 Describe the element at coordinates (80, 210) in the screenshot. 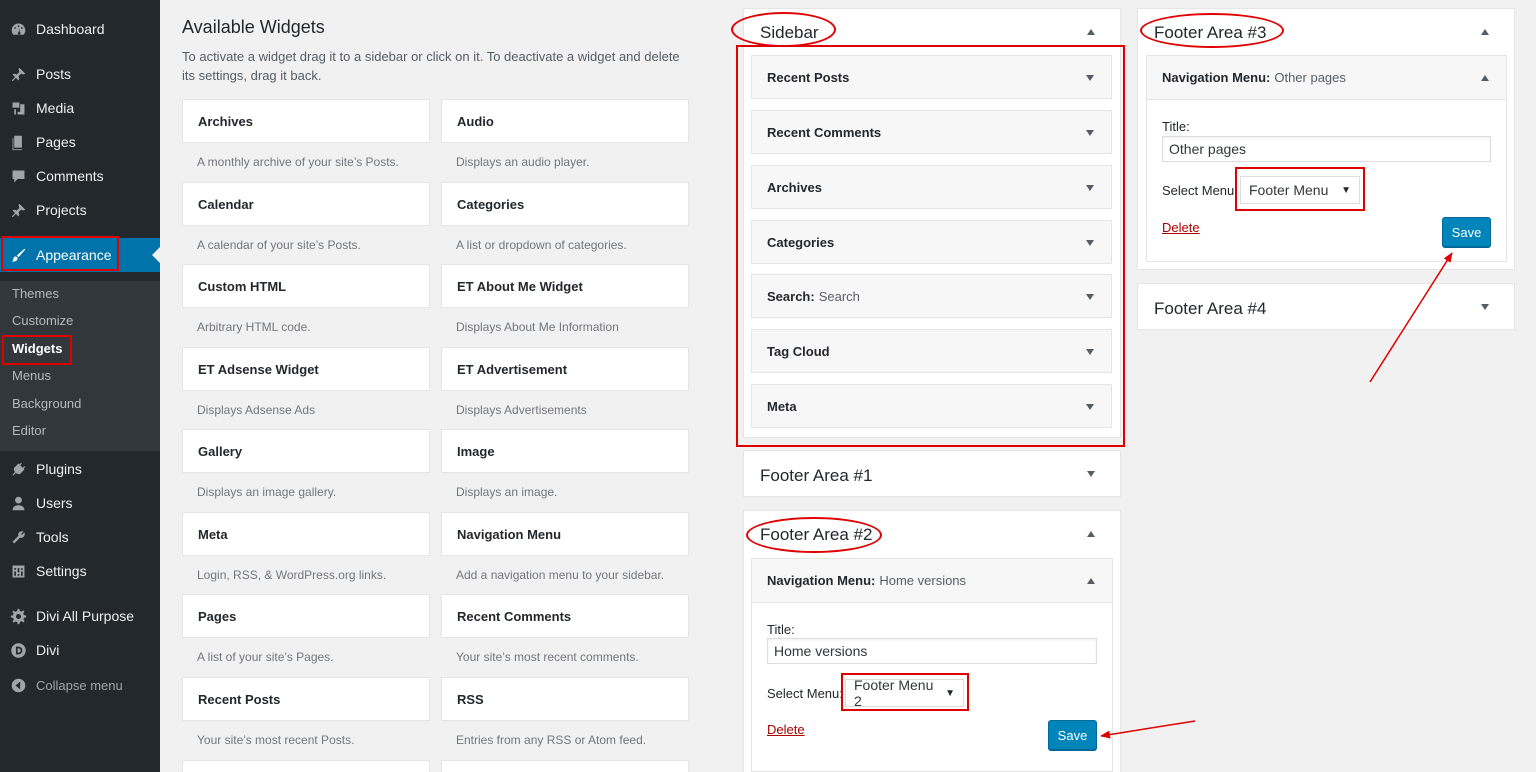

I see `menu-item-projects: Projects` at that location.